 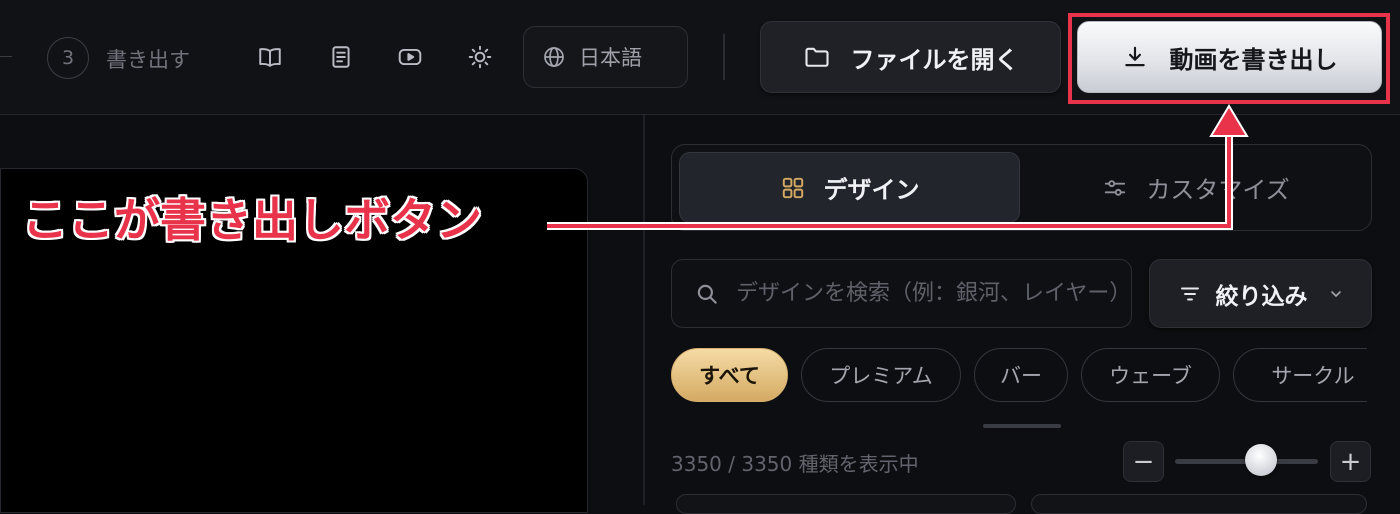 I want to click on design-count: 3350 / 3350 種類を表示中, so click(x=795, y=464).